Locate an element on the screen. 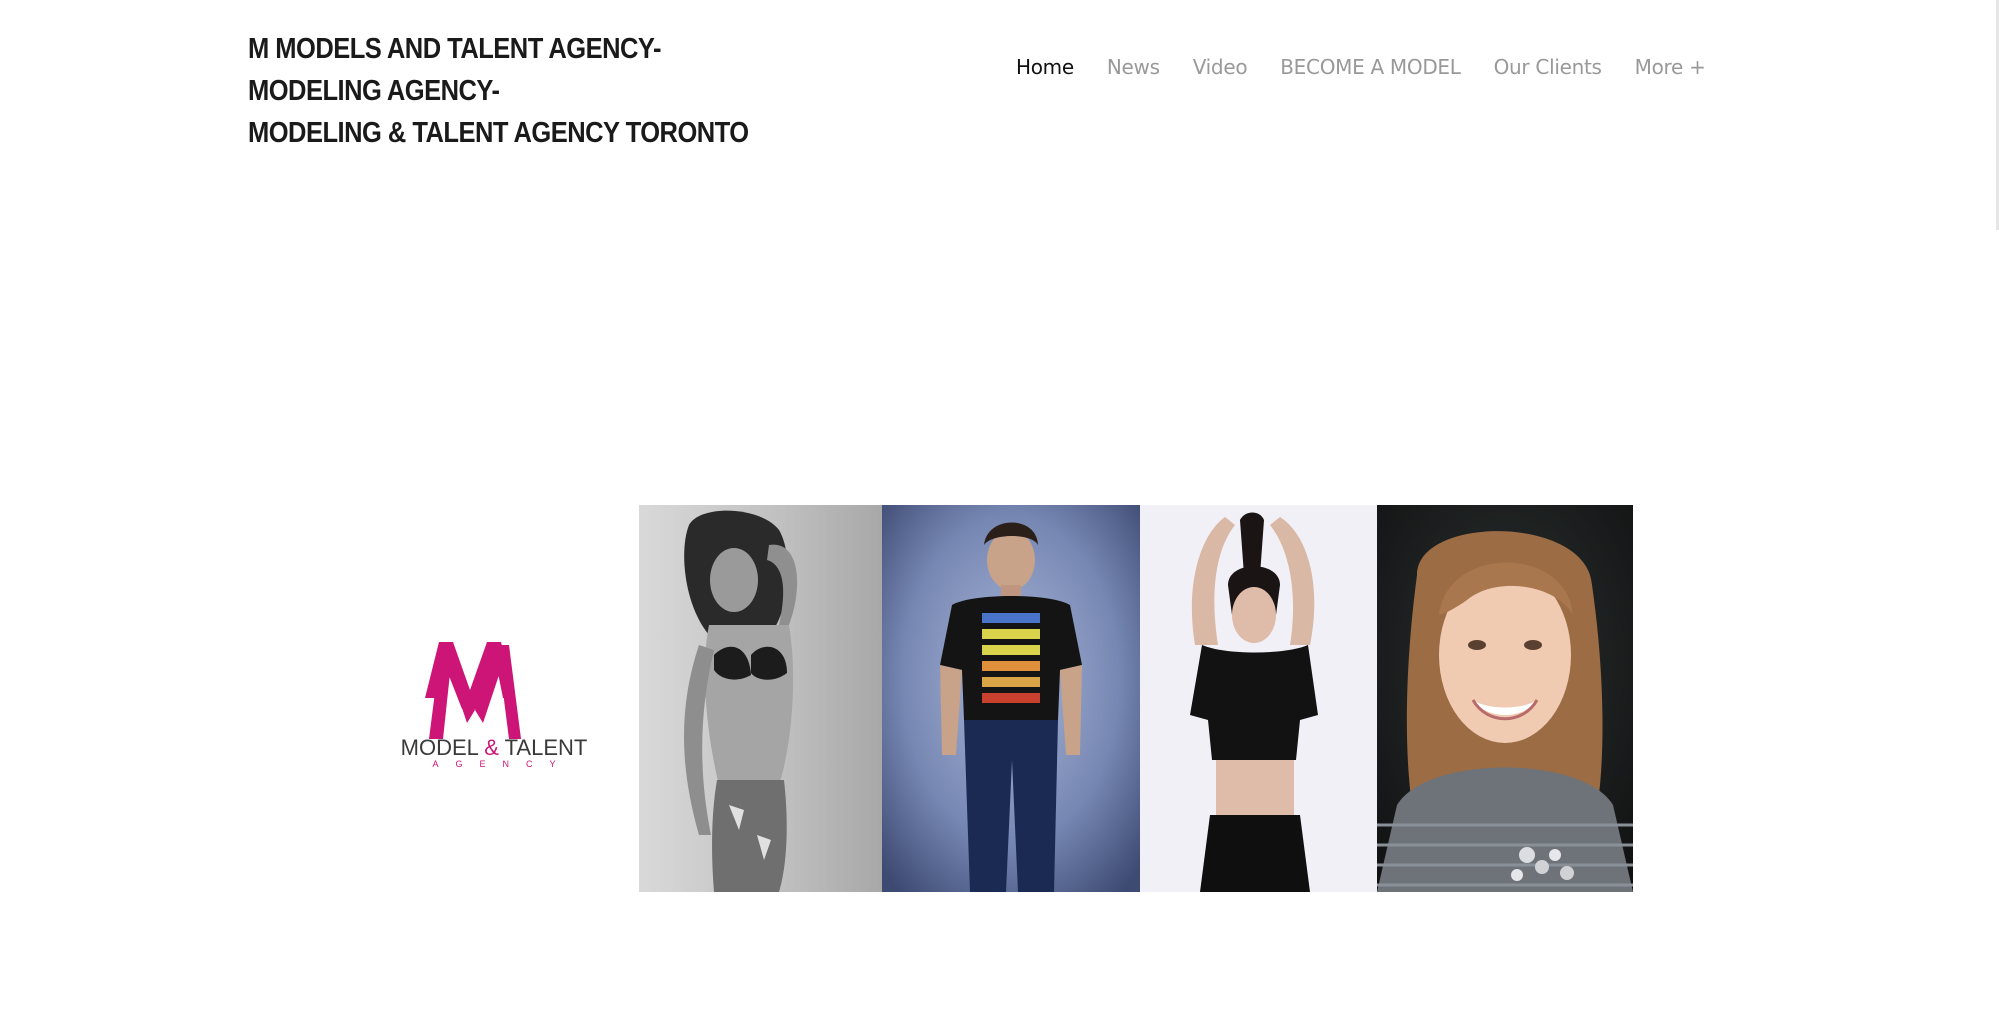 The image size is (1999, 1035). nav-item-video: Video is located at coordinates (1220, 67).